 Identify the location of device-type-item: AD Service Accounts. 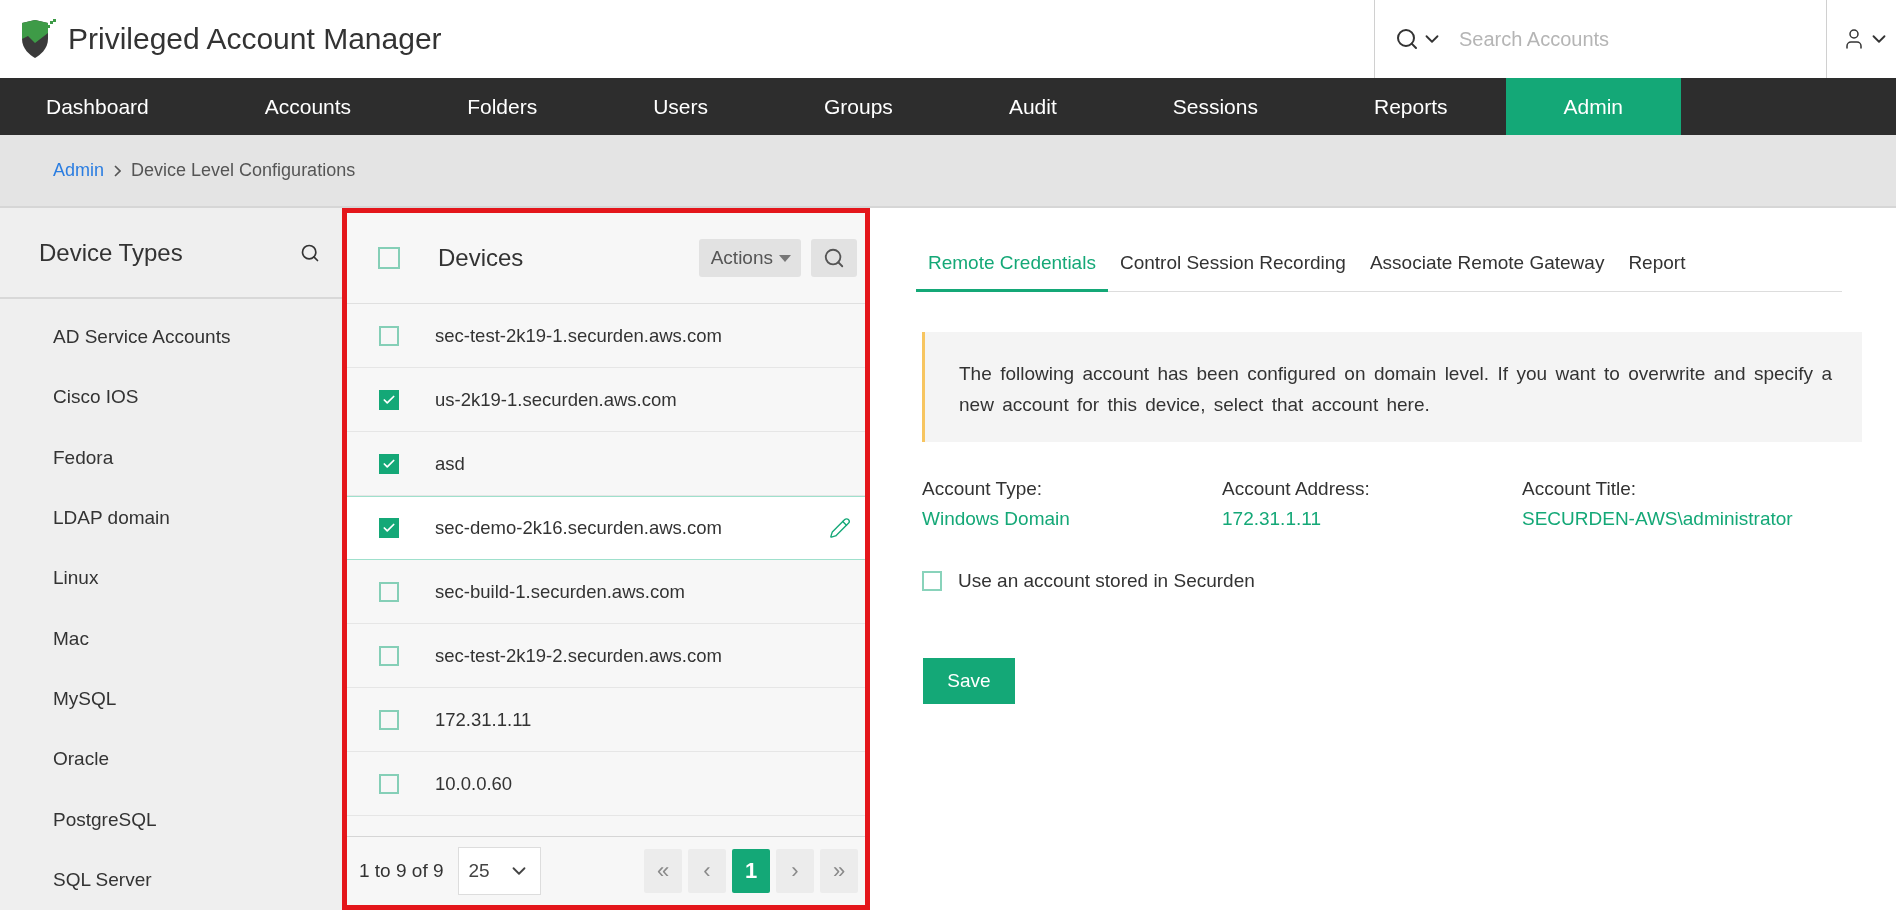
(171, 337).